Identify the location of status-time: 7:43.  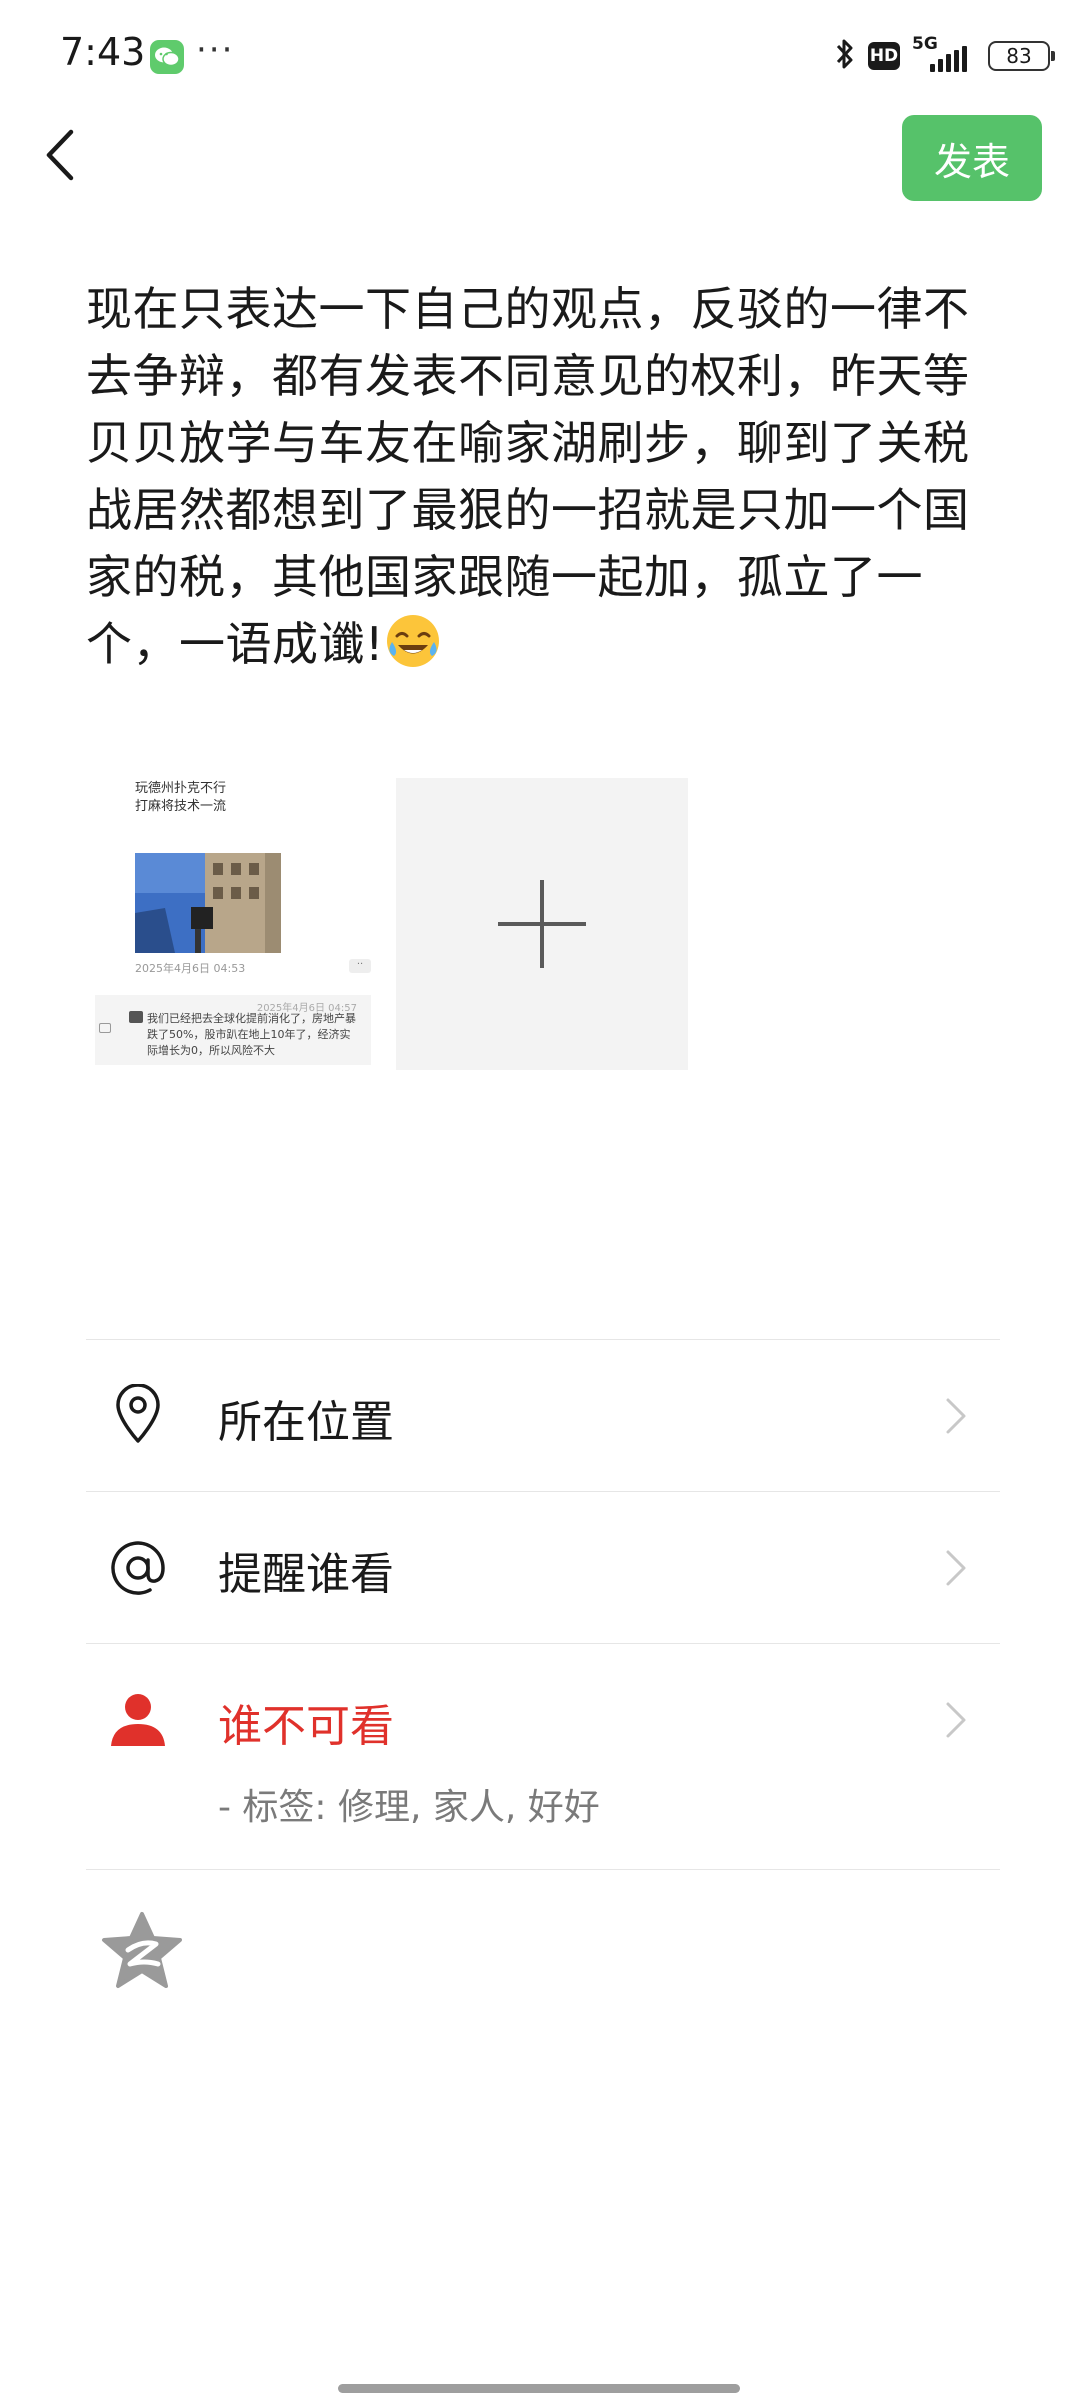
(103, 52).